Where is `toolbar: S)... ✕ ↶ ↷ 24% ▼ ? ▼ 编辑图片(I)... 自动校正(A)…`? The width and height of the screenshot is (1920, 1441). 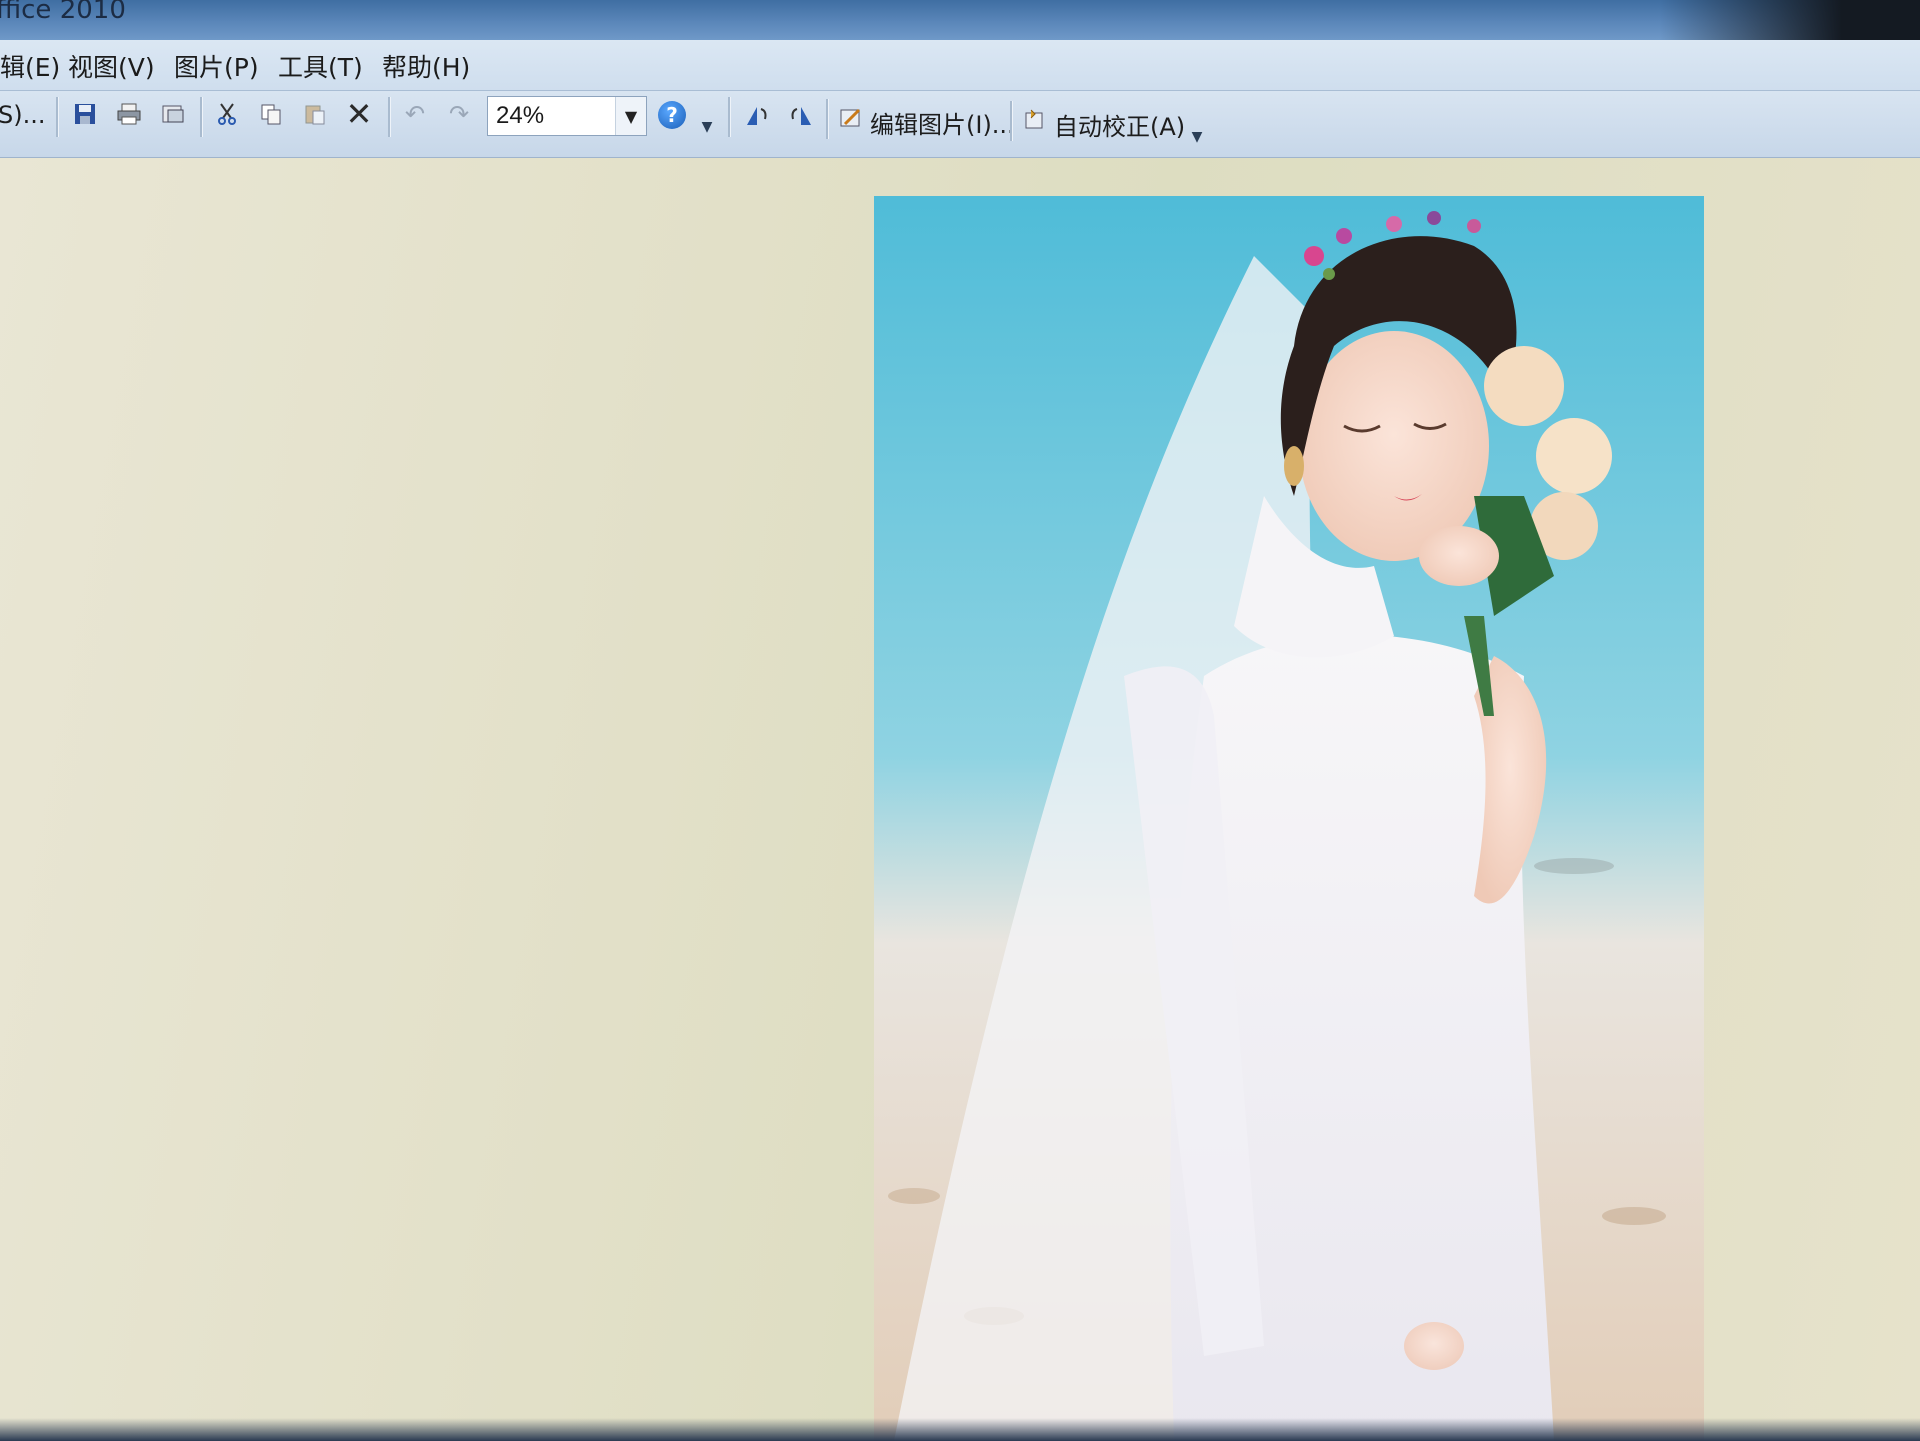
toolbar: S)... ✕ ↶ ↷ 24% ▼ ? ▼ 编辑图片(I)... 自动校正(A)… is located at coordinates (960, 124).